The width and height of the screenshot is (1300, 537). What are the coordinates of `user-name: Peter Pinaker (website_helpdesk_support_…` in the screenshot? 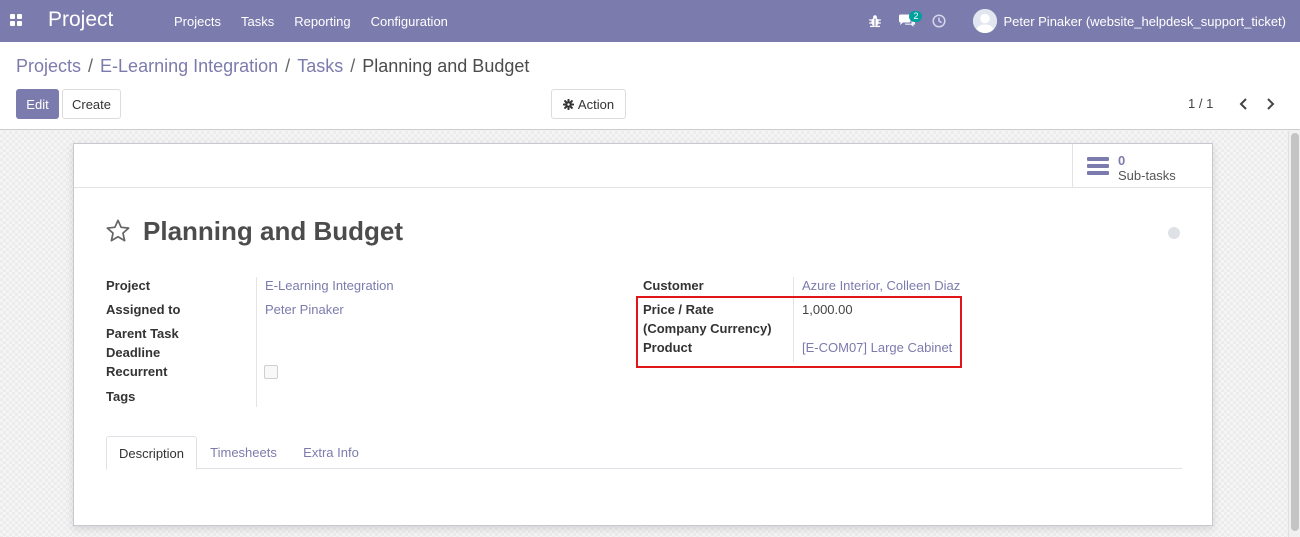 It's located at (1144, 21).